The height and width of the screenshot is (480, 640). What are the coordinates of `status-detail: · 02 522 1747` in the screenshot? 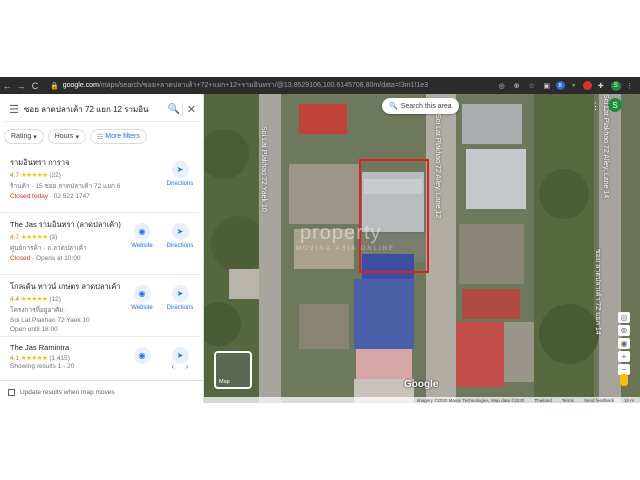 It's located at (68, 196).